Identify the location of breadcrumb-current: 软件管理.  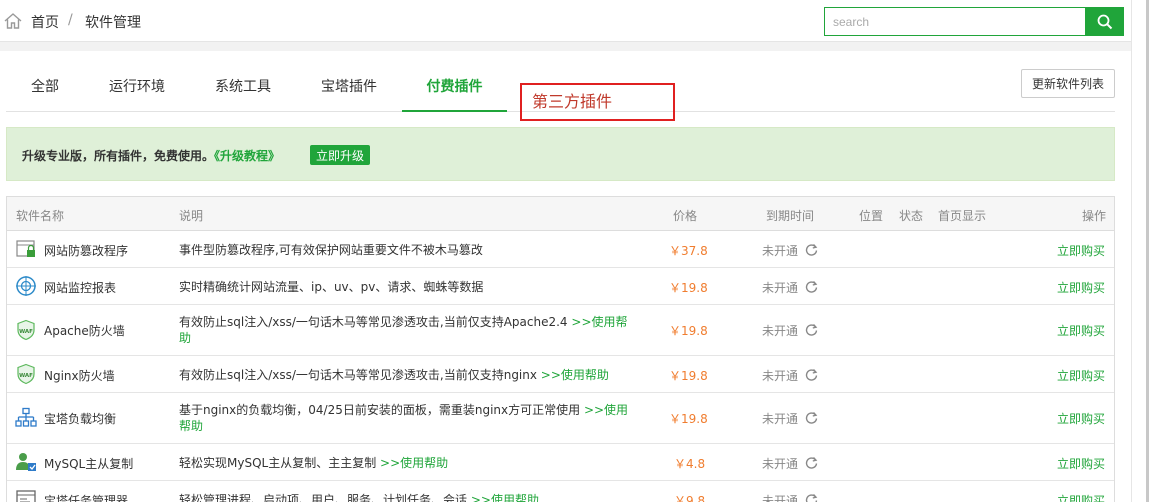
(113, 23).